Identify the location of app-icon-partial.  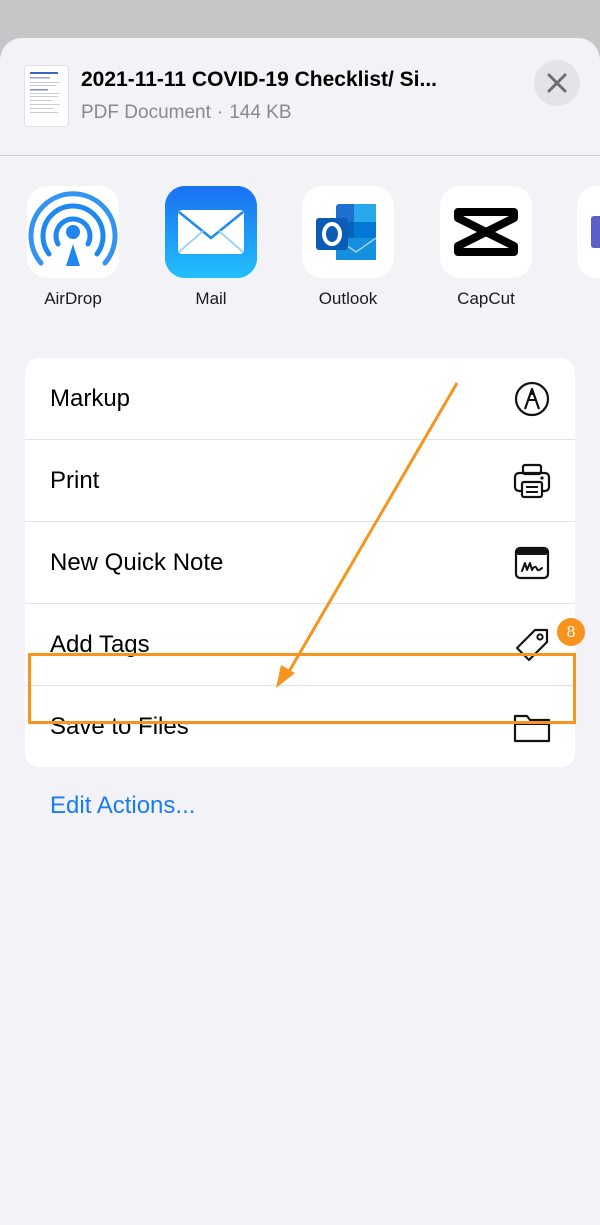
(588, 232).